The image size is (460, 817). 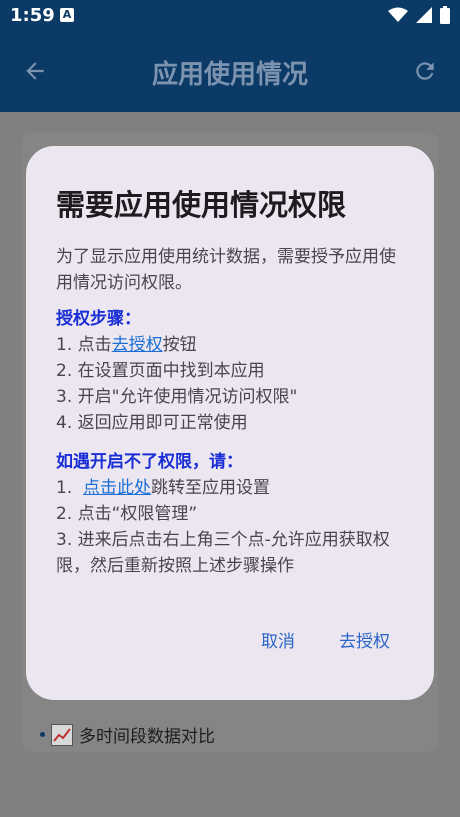 I want to click on authorize-button: 去授权, so click(x=364, y=639).